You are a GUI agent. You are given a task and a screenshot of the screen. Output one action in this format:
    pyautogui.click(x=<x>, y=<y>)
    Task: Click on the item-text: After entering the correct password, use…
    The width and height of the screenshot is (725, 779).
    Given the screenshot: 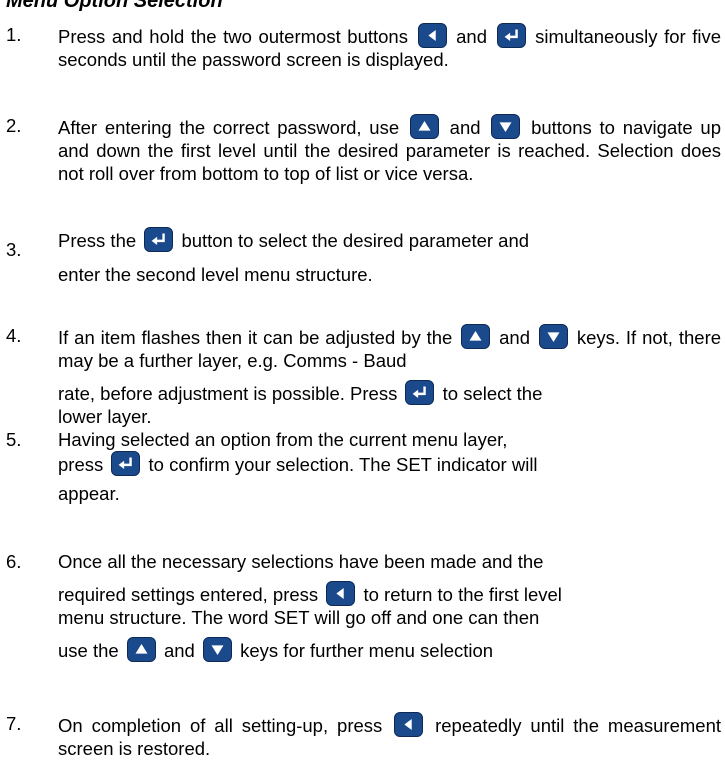 What is the action you would take?
    pyautogui.click(x=389, y=149)
    